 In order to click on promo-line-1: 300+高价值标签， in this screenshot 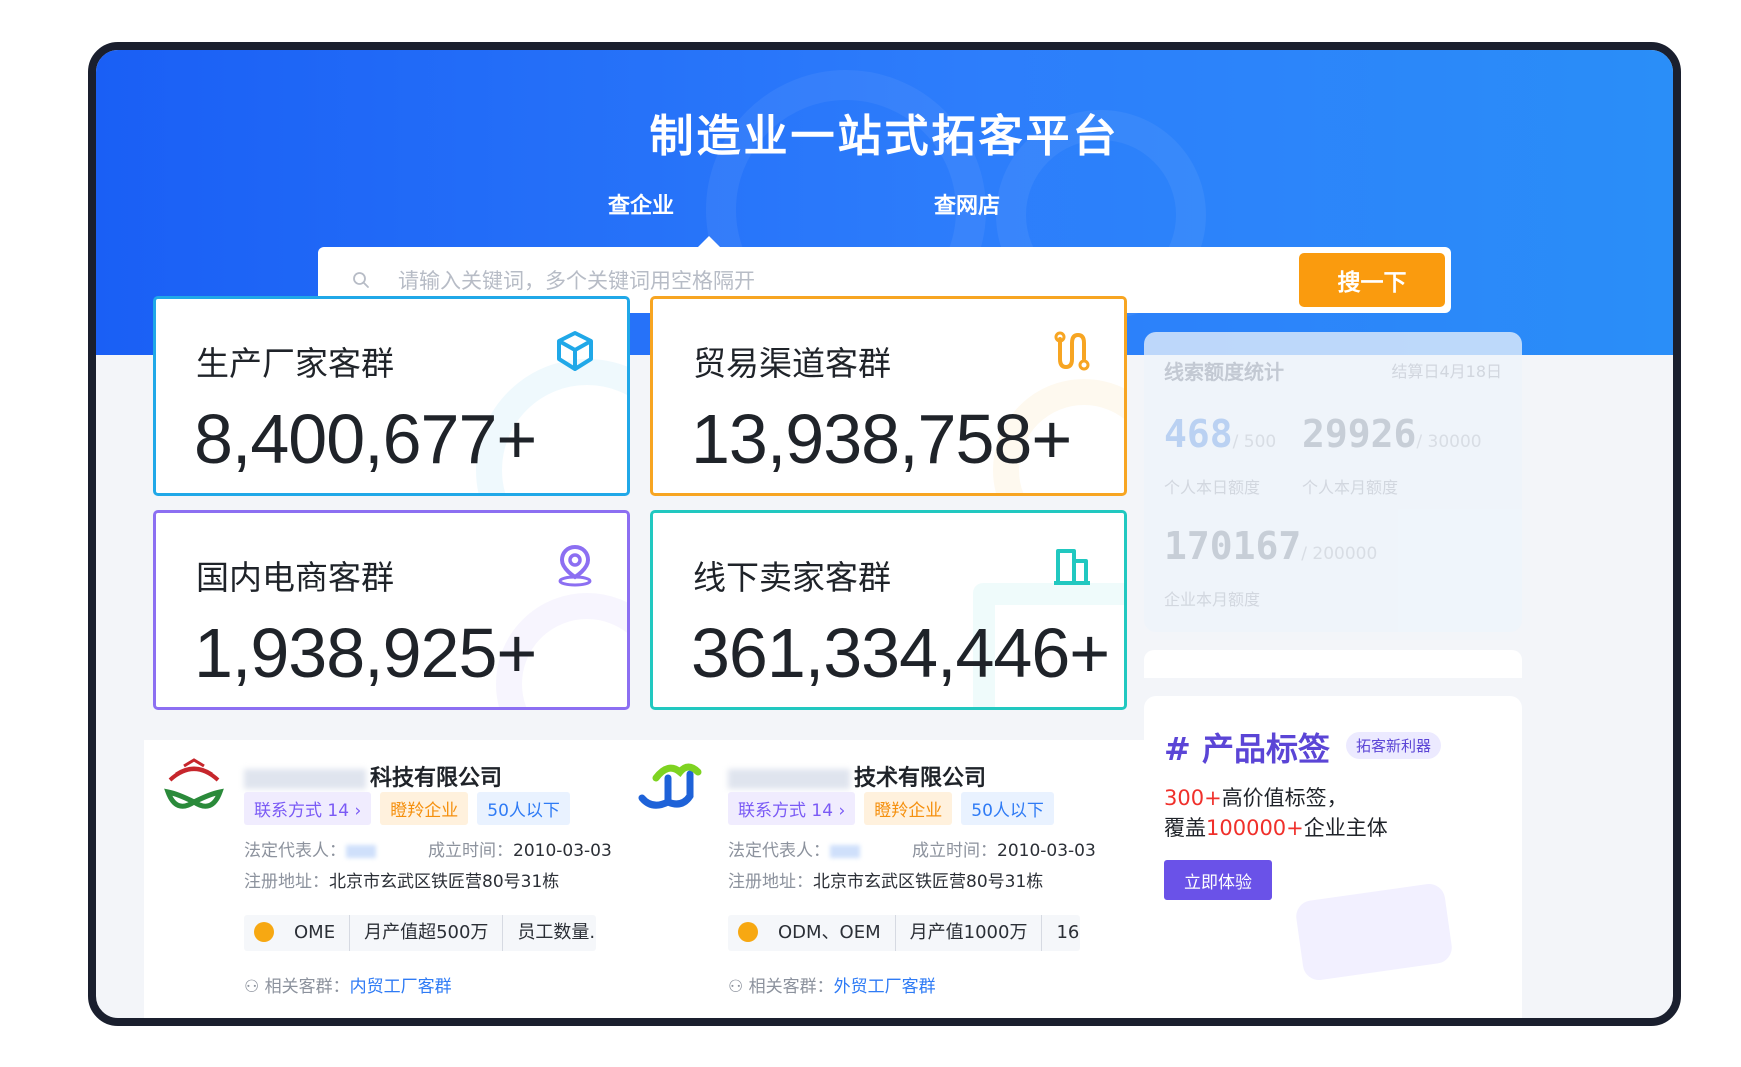, I will do `click(1256, 797)`.